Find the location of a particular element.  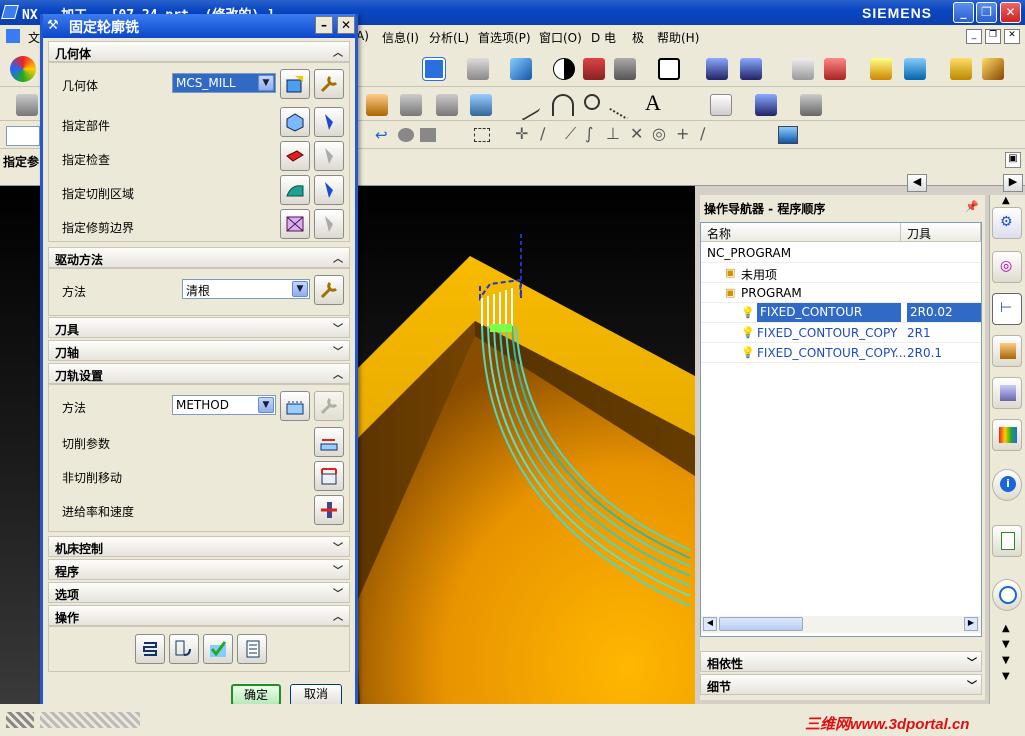

snap-line-icon: ∕ is located at coordinates (702, 133).